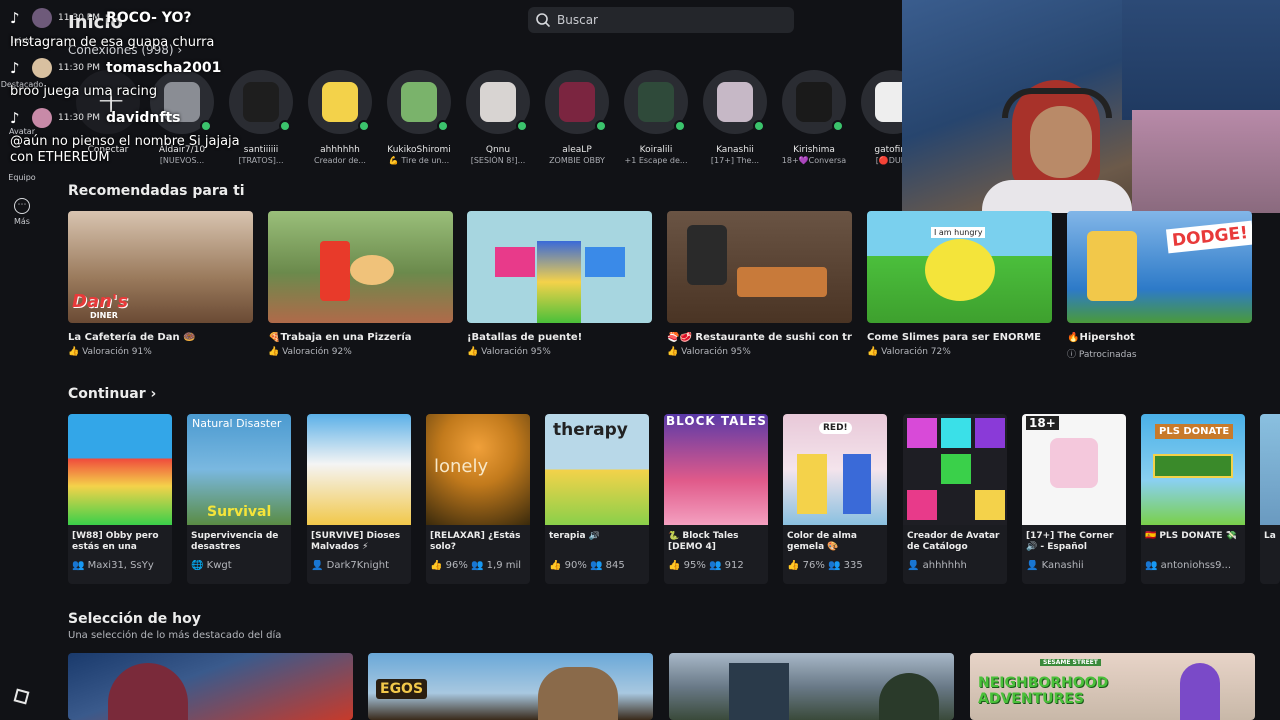  Describe the element at coordinates (498, 150) in the screenshot. I see `friend-name: Qnnu` at that location.